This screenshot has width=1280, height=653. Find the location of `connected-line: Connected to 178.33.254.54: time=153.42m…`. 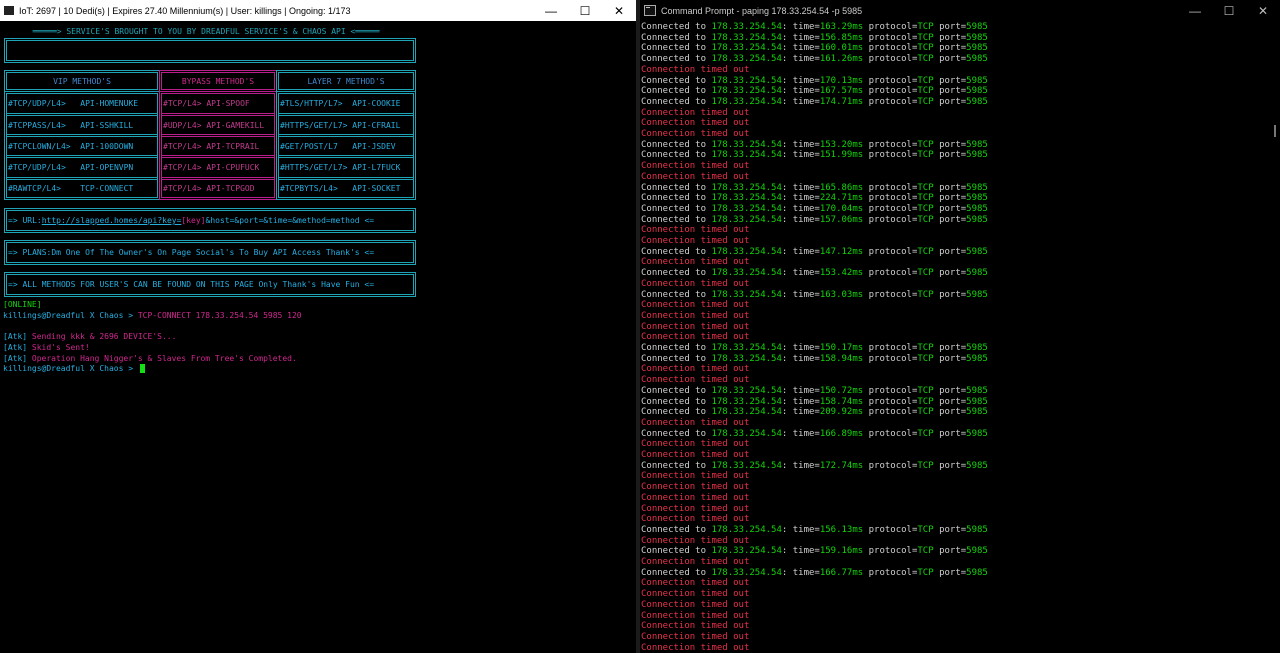

connected-line: Connected to 178.33.254.54: time=153.42m… is located at coordinates (814, 273).